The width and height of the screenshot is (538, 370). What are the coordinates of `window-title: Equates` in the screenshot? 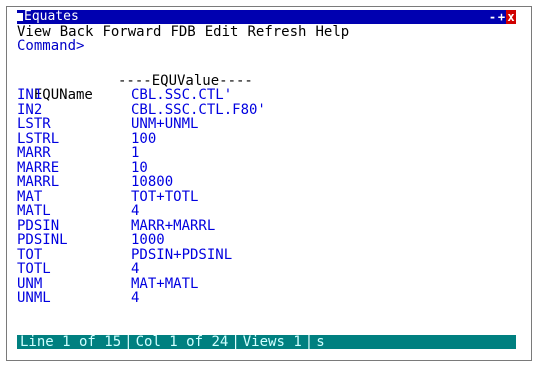 It's located at (51, 16).